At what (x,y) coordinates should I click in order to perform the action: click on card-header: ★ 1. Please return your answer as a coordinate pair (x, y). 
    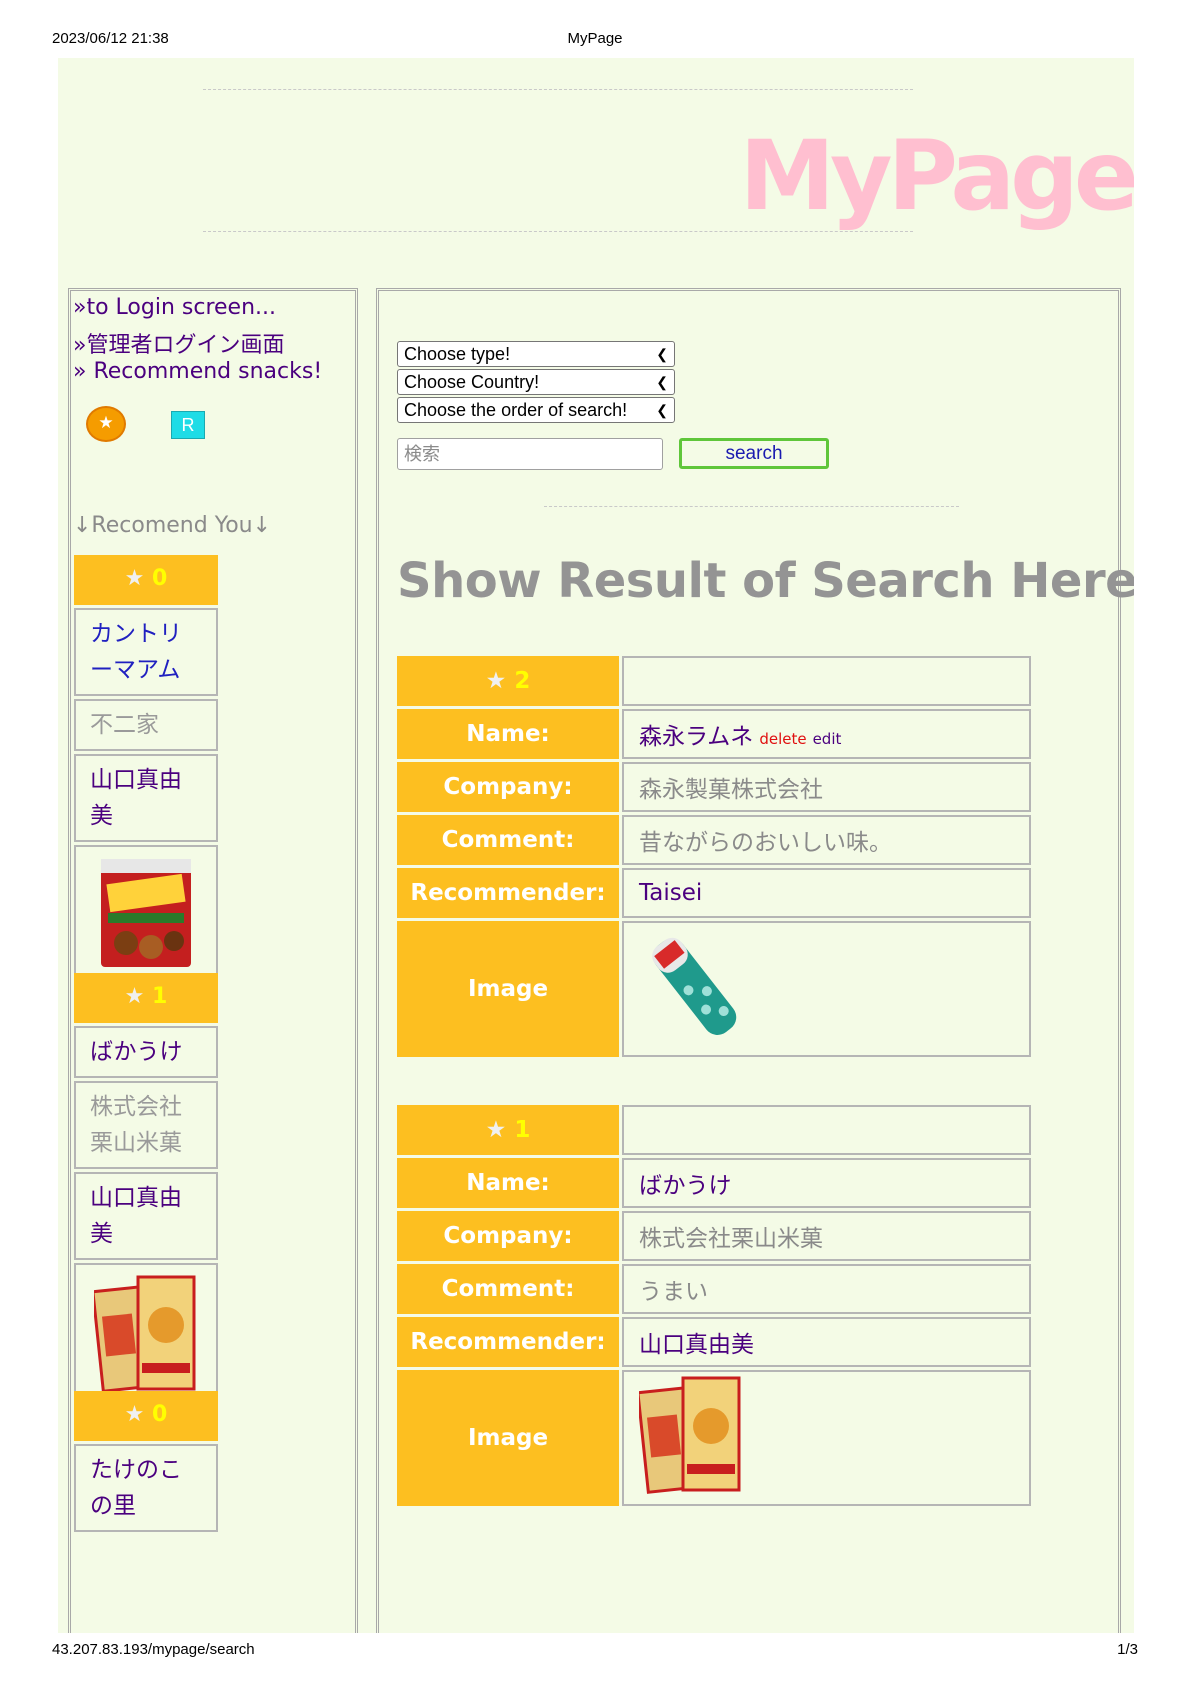
    Looking at the image, I should click on (146, 998).